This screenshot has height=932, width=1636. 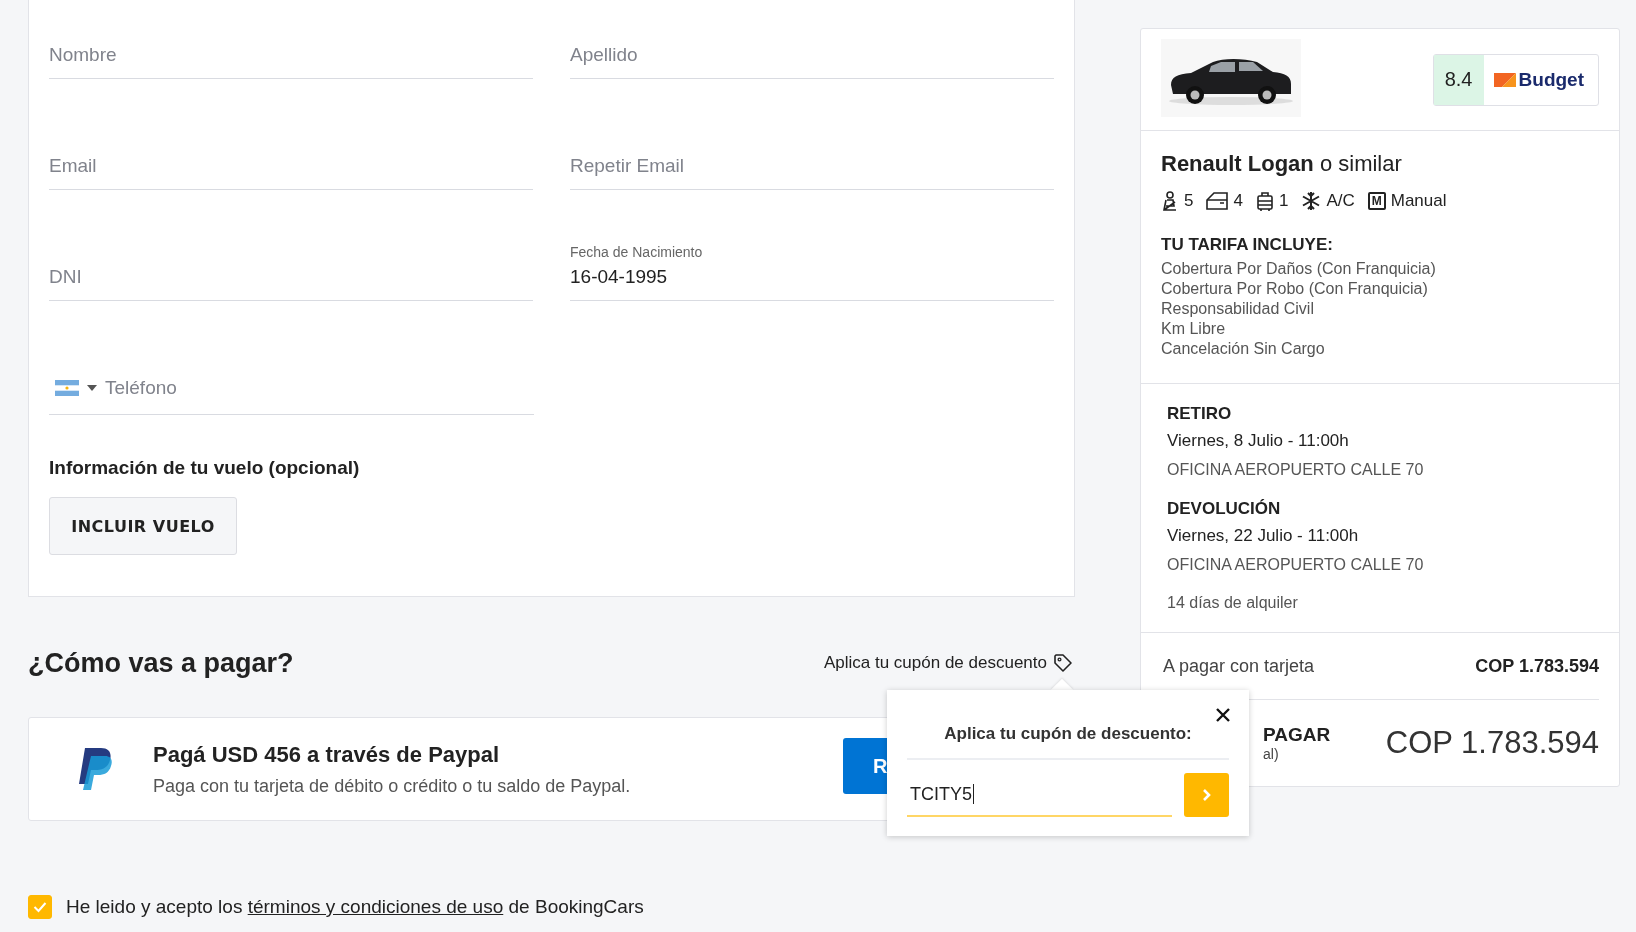 I want to click on payment-label: A pagar con tarjeta, so click(x=1239, y=666).